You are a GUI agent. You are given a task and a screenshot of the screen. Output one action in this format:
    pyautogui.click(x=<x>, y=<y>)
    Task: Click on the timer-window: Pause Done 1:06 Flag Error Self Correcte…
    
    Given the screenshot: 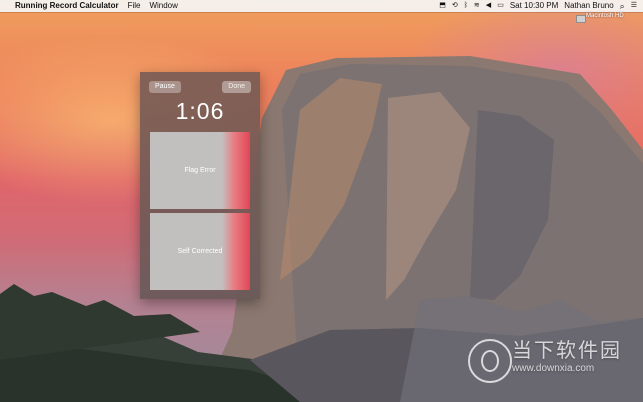 What is the action you would take?
    pyautogui.click(x=200, y=185)
    